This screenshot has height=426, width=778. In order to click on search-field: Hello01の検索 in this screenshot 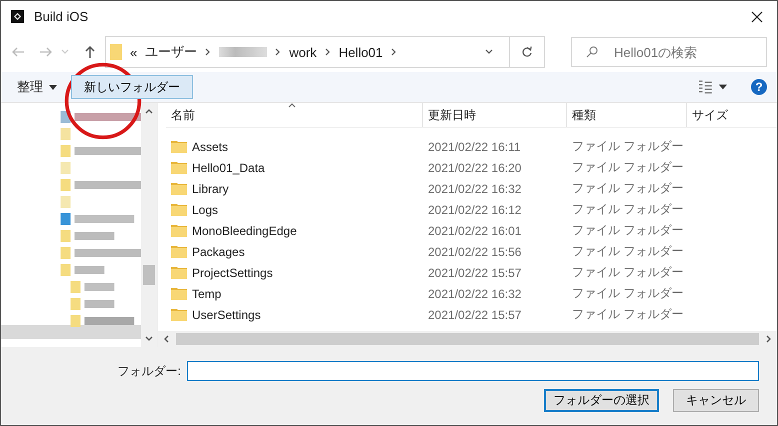, I will do `click(669, 52)`.